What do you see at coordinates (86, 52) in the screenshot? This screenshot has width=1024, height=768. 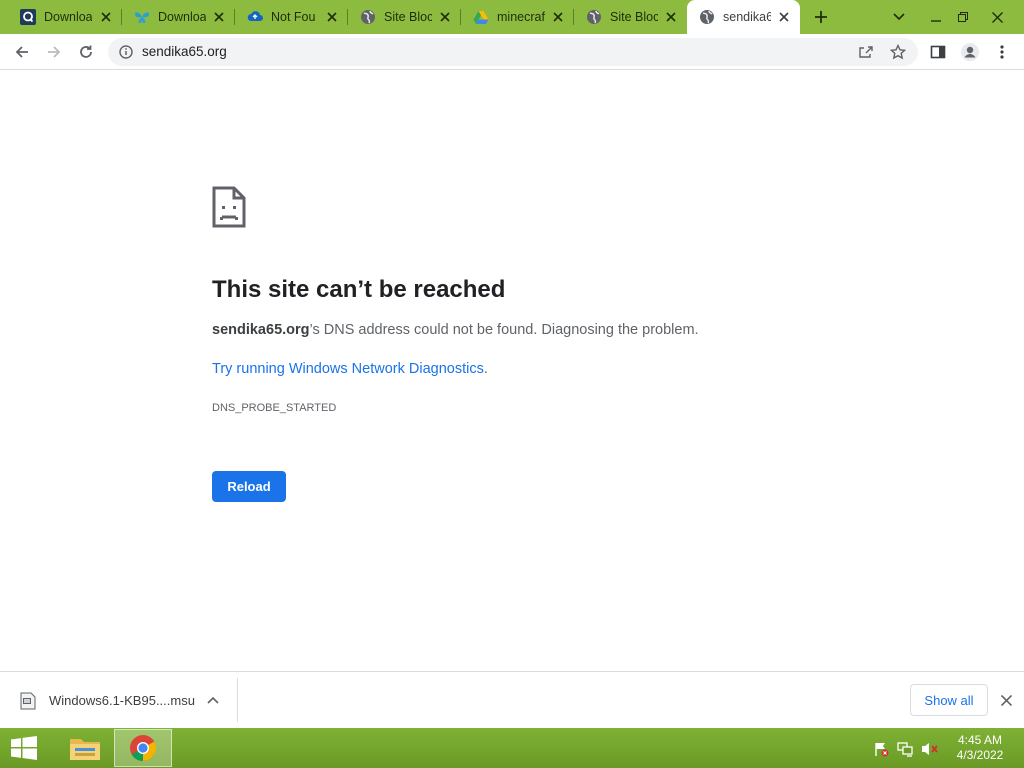 I see `refresh-button` at bounding box center [86, 52].